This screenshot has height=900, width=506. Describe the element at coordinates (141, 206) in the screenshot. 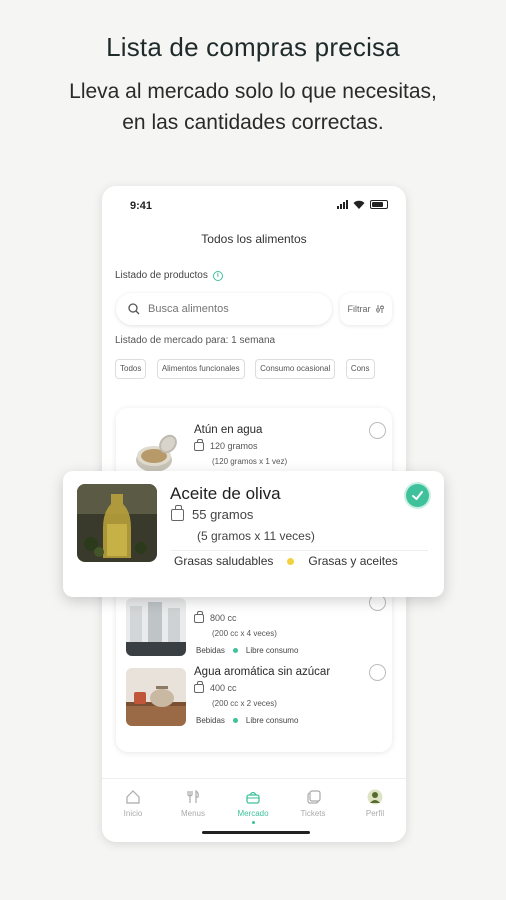

I see `status-time: 9:41` at that location.